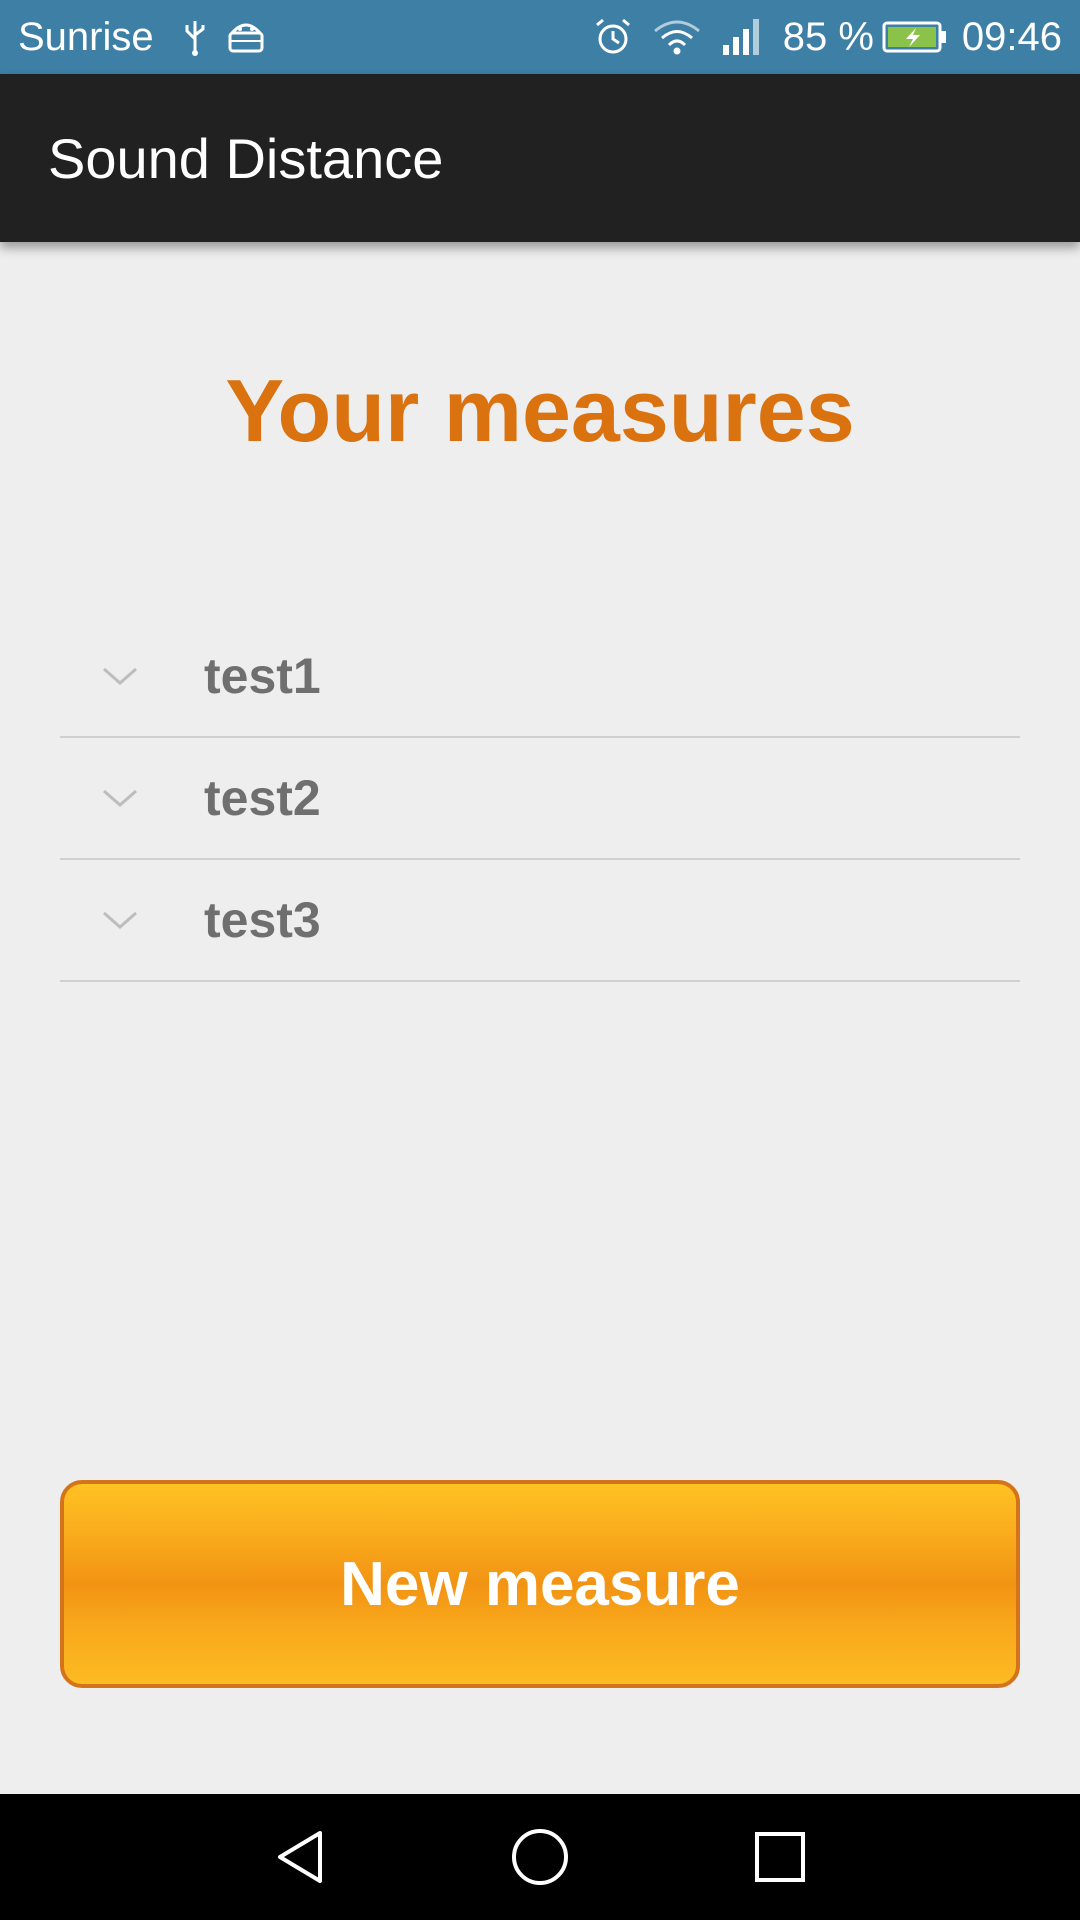  What do you see at coordinates (246, 158) in the screenshot?
I see `app-title: Sound Distance` at bounding box center [246, 158].